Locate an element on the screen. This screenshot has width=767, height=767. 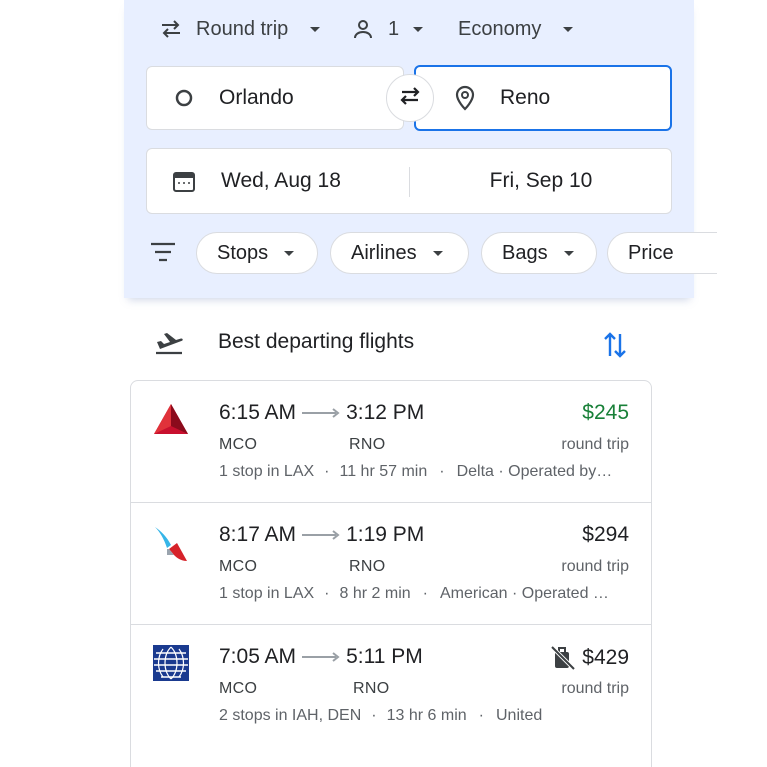
stops-filter-chip: Stops is located at coordinates (257, 253).